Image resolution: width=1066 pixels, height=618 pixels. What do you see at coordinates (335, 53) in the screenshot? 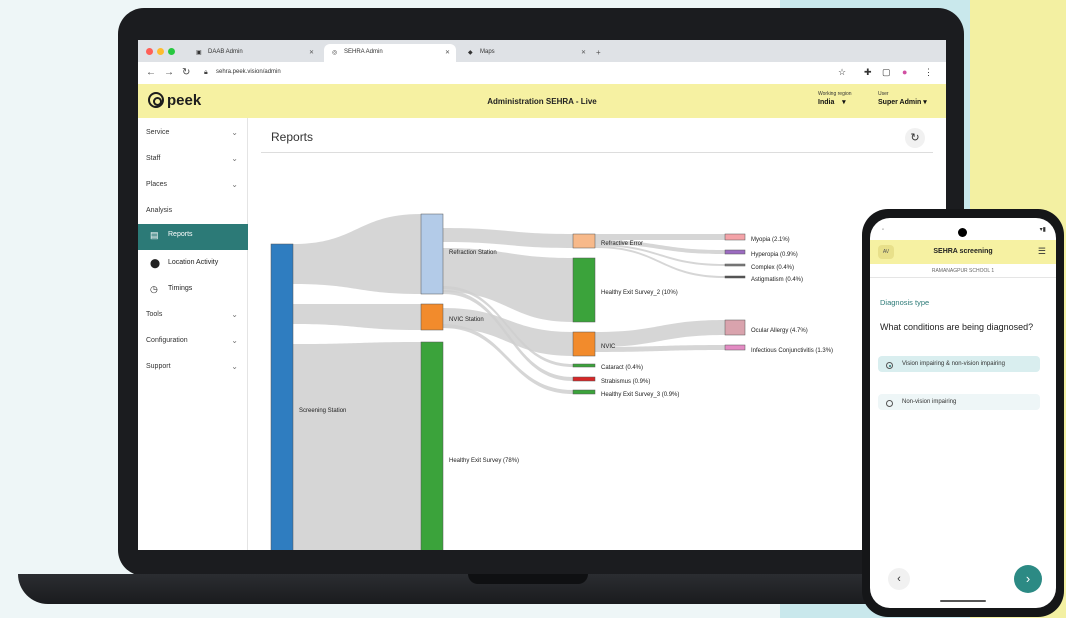
I see `peek-favicon-icon: ◎` at bounding box center [335, 53].